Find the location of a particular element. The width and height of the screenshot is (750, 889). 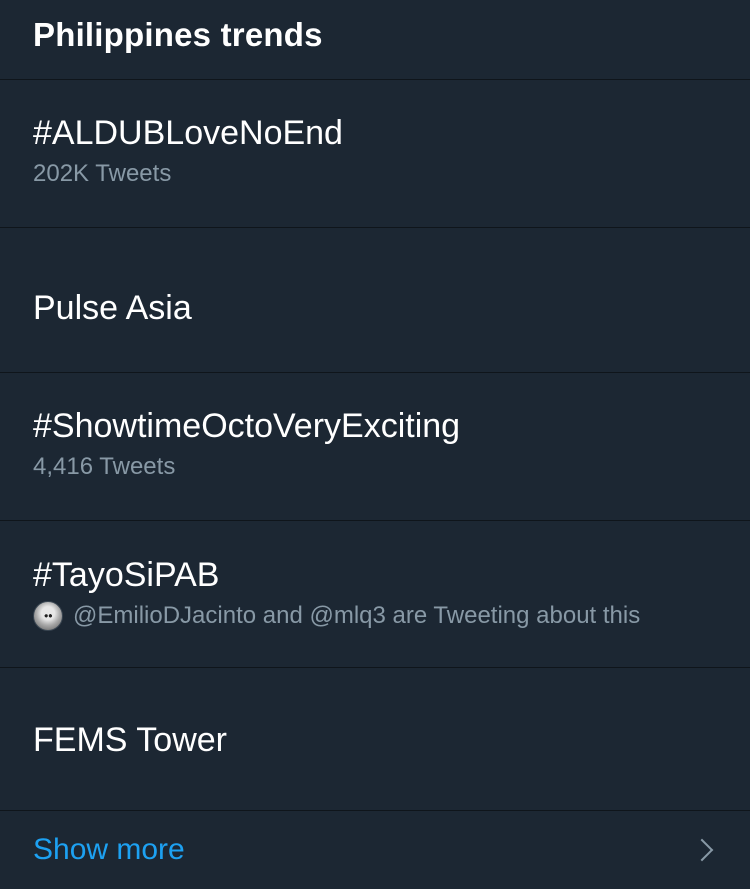

trend-tweet-count: 4,416 Tweets is located at coordinates (391, 467).